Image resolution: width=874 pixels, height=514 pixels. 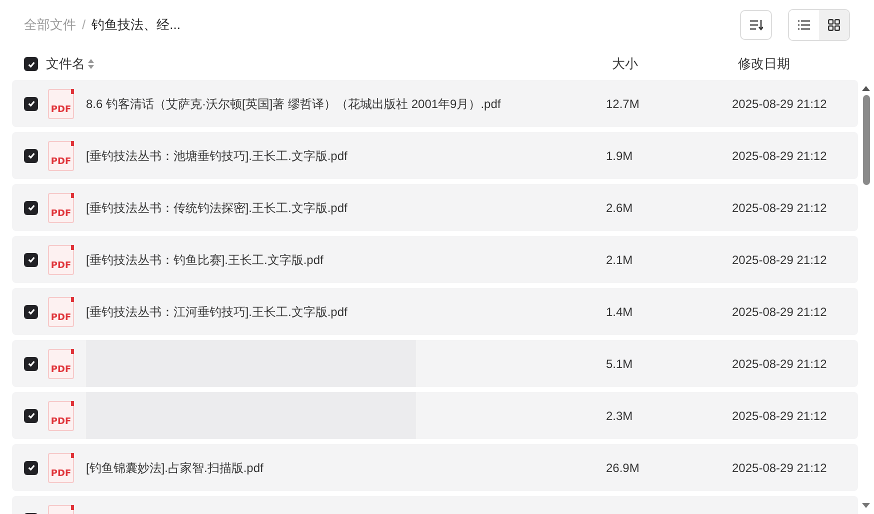 I want to click on file-row: PDF [垂钓技法丛书：钓鱼比赛].王长工.文字版.pdf 2.1M 2025-08-29 21:12, so click(x=435, y=259).